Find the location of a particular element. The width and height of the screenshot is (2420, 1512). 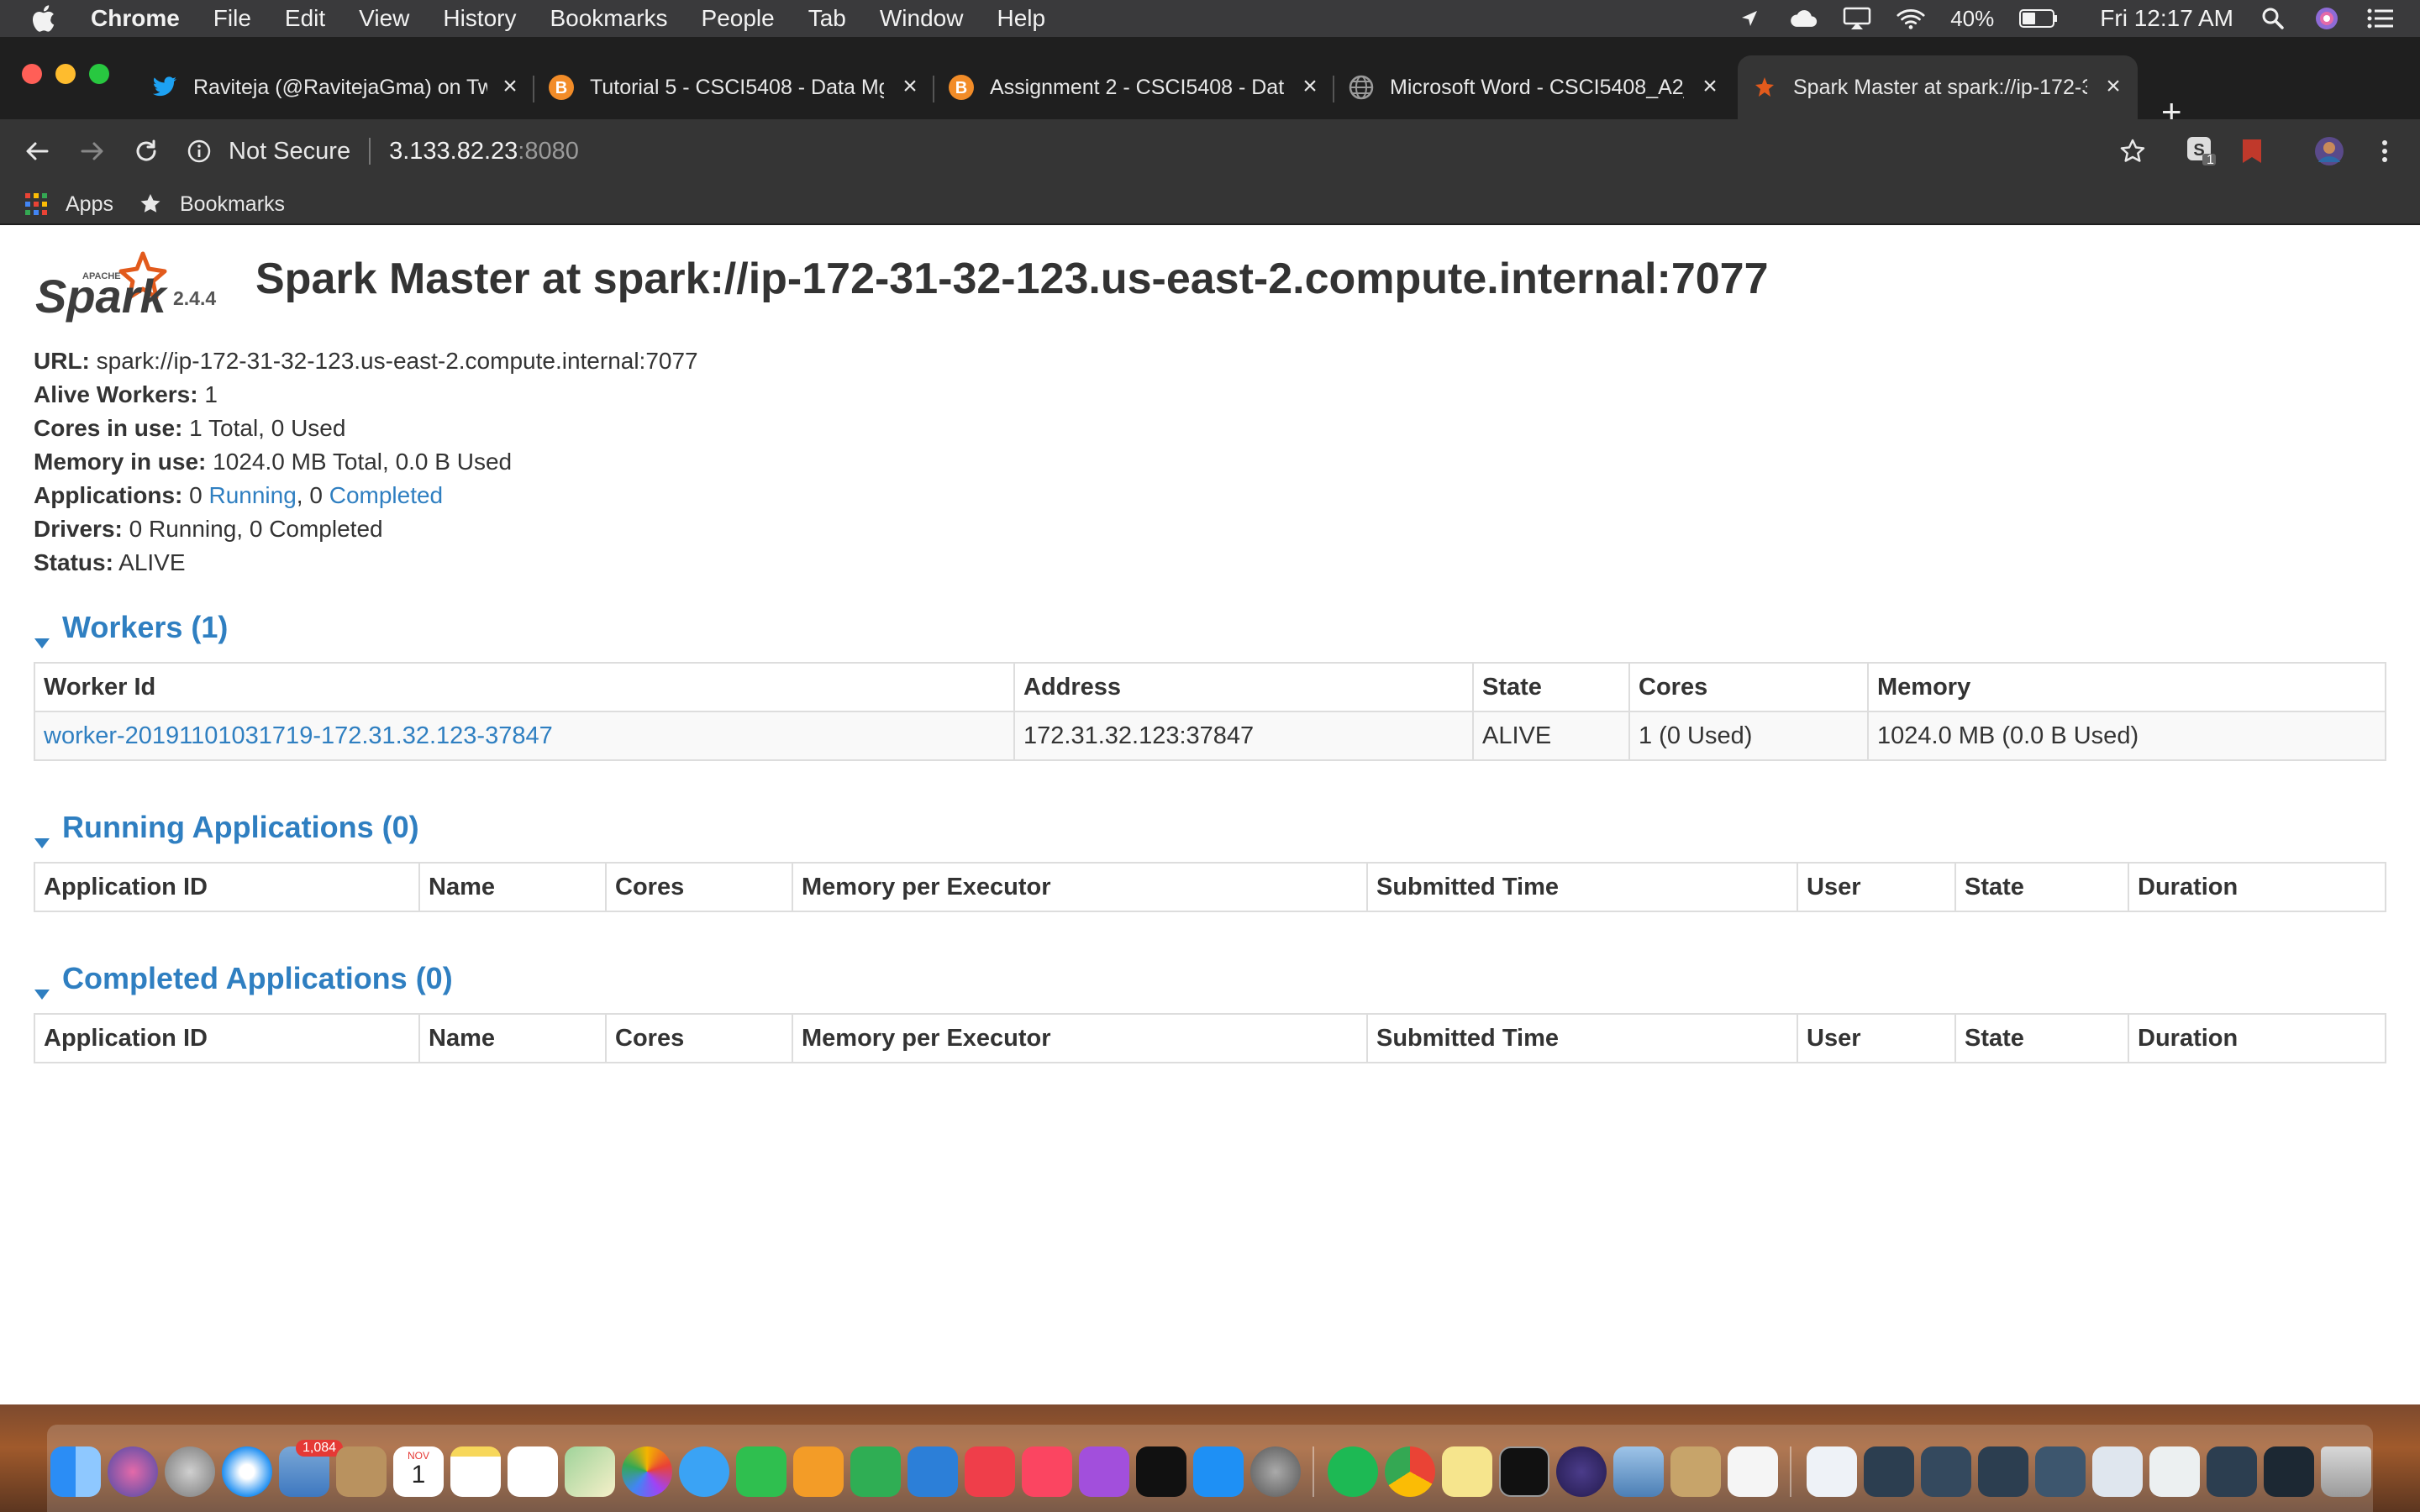

profile-avatar is located at coordinates (2329, 151).